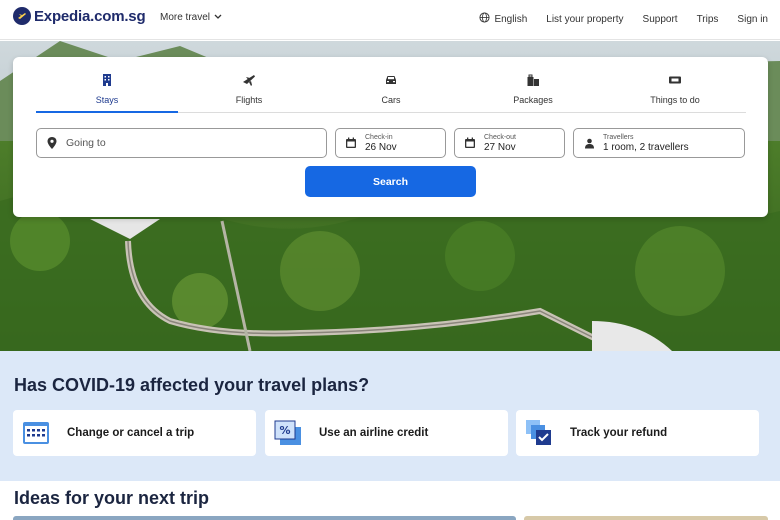 This screenshot has width=780, height=520. What do you see at coordinates (675, 90) in the screenshot?
I see `tab-things-to-do: Things to do` at bounding box center [675, 90].